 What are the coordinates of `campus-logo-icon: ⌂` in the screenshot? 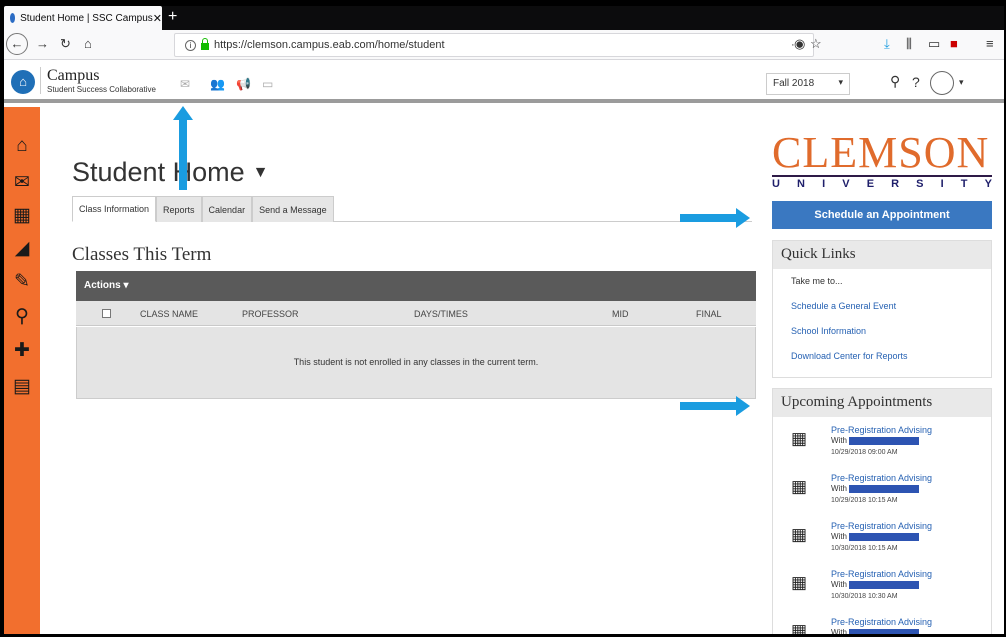 It's located at (23, 82).